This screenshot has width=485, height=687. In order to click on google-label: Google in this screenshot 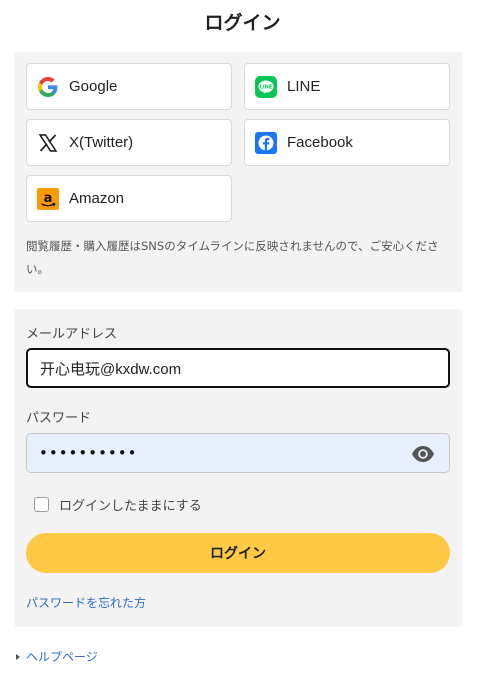, I will do `click(93, 86)`.